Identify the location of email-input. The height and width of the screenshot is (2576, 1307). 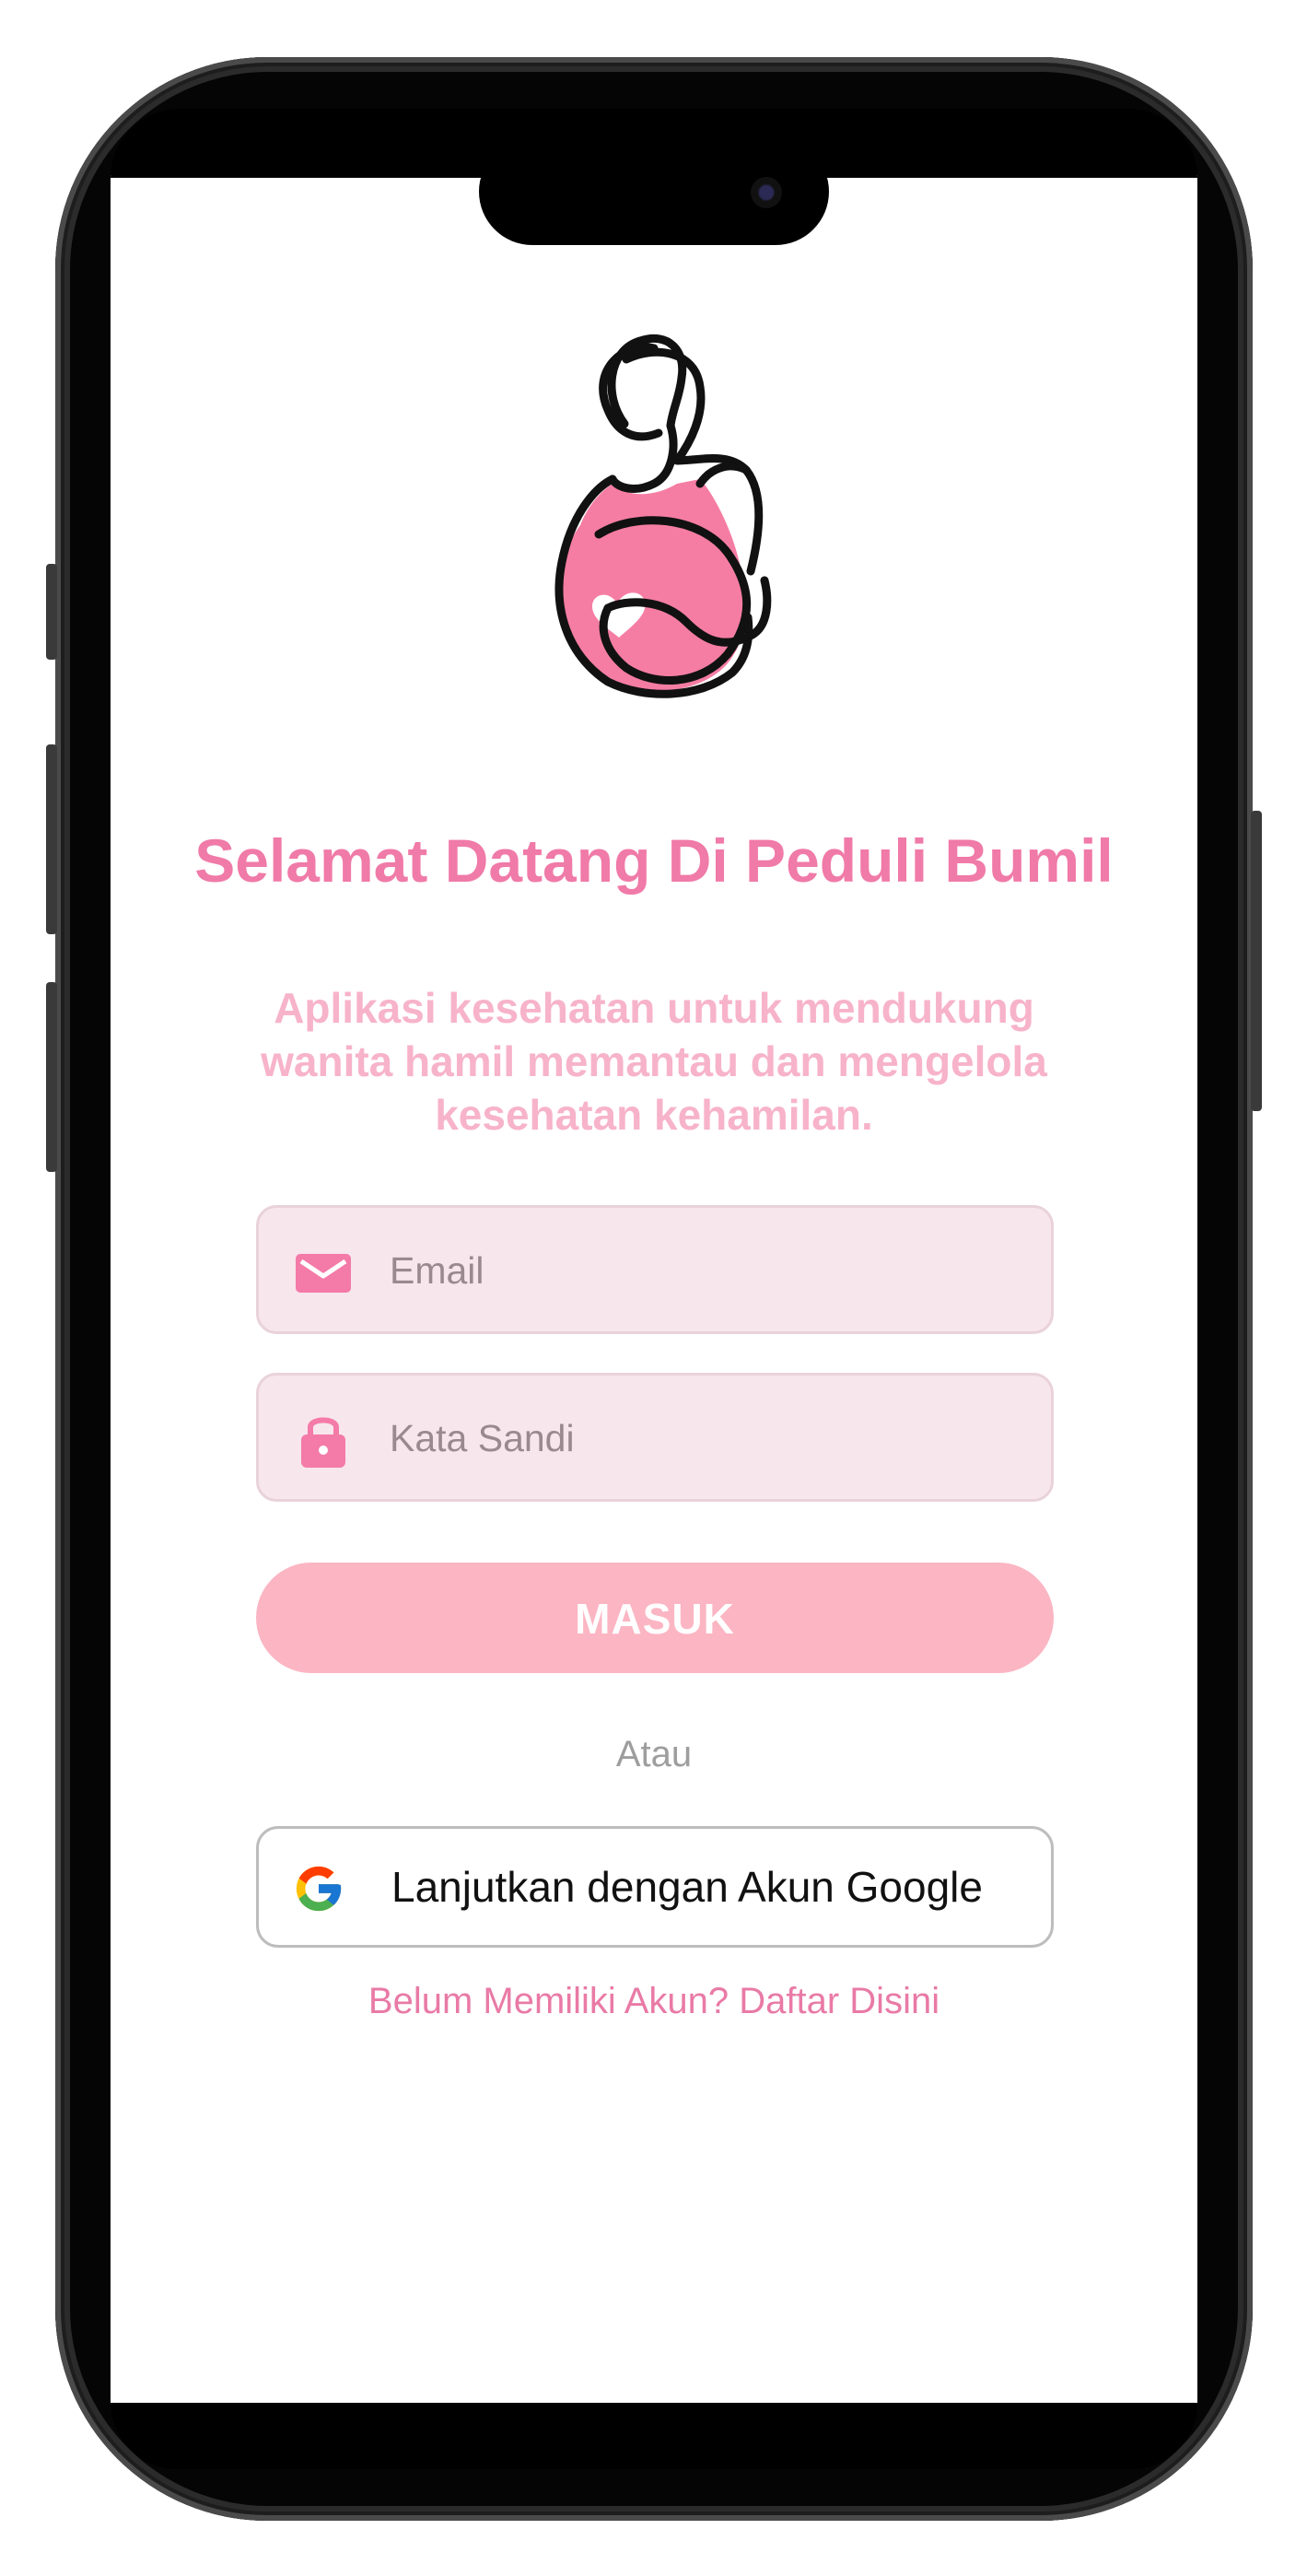
(712, 1270).